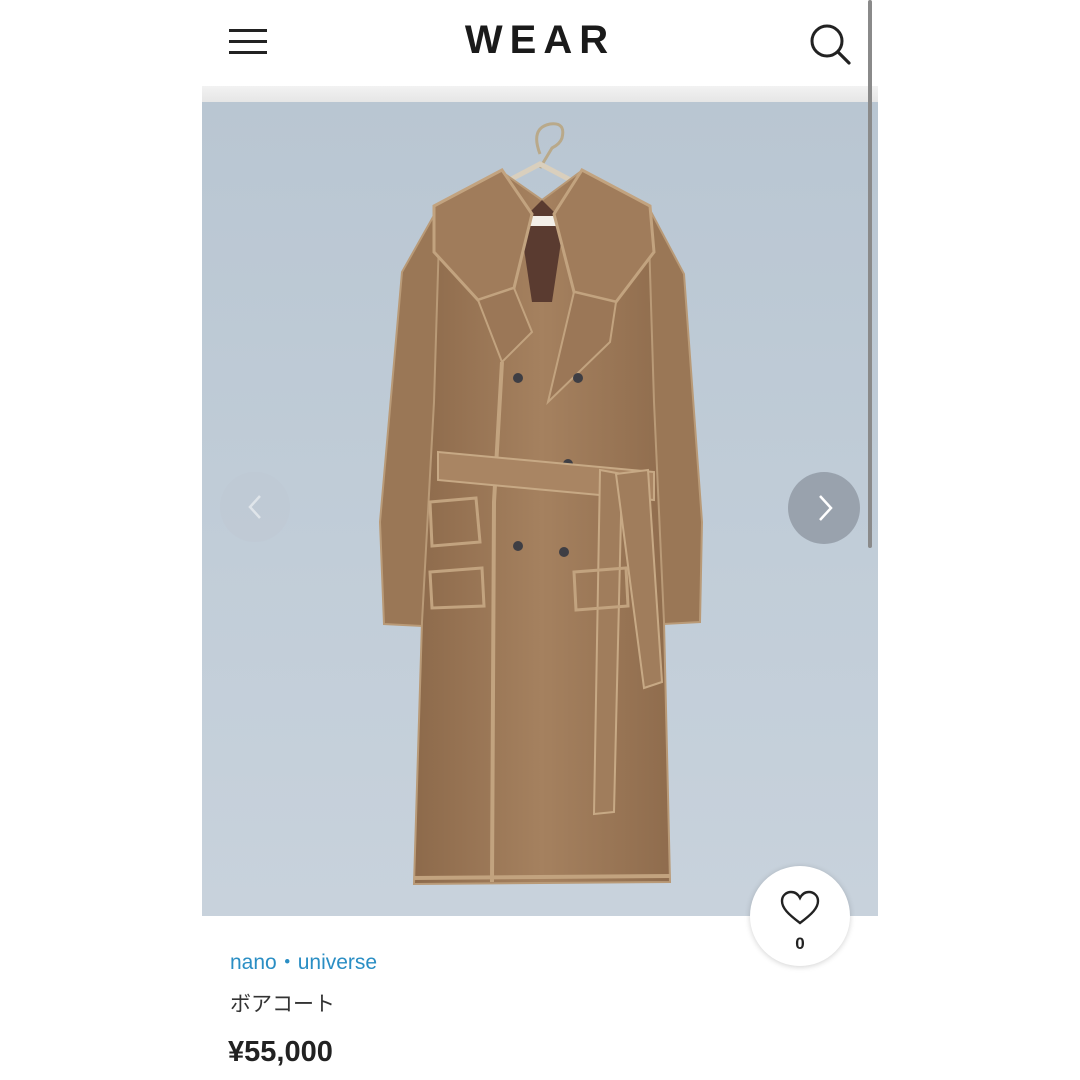 Image resolution: width=1080 pixels, height=1080 pixels. I want to click on carousel-prev-button, so click(255, 507).